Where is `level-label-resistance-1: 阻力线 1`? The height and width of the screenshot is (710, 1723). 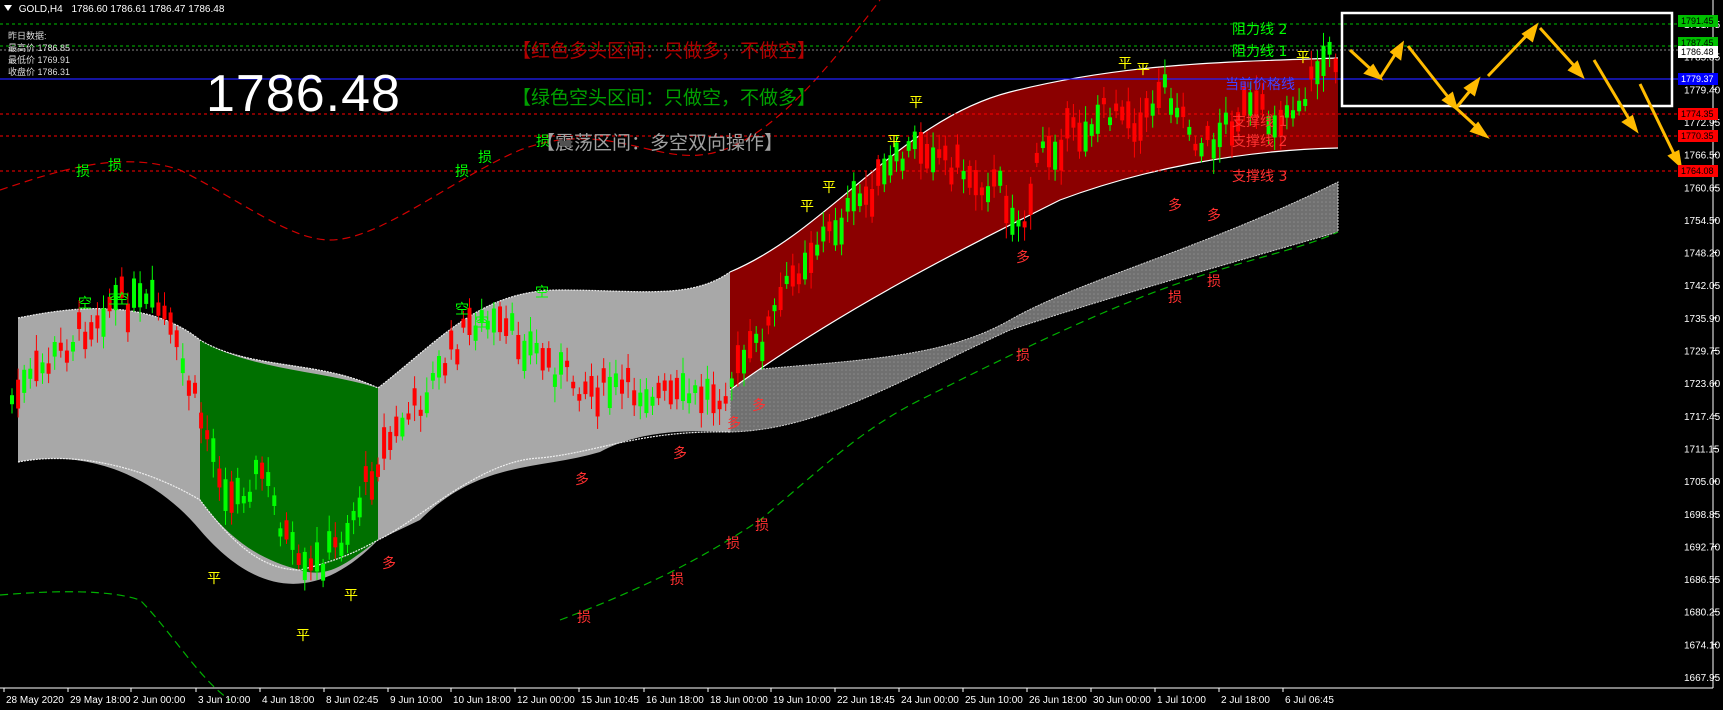
level-label-resistance-1: 阻力线 1 is located at coordinates (1259, 52).